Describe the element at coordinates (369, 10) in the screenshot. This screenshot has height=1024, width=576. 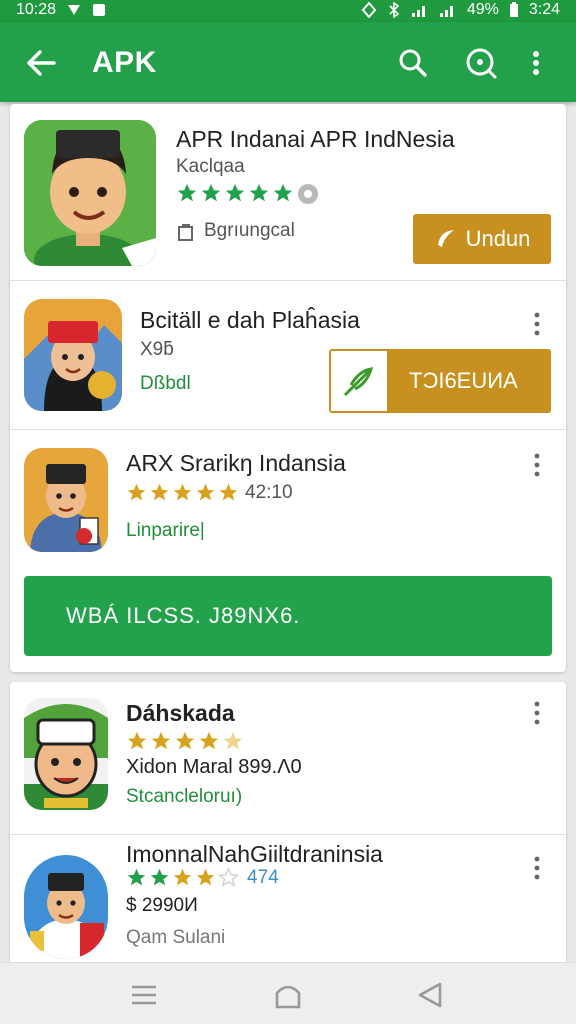
I see `vibrate-icon` at that location.